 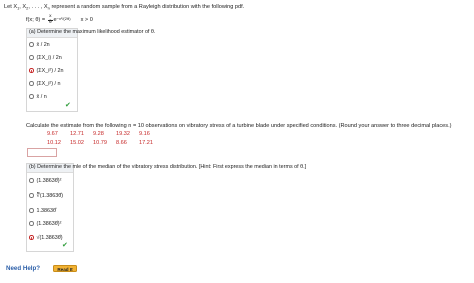 I want to click on observation-value: 9.16, so click(x=144, y=134).